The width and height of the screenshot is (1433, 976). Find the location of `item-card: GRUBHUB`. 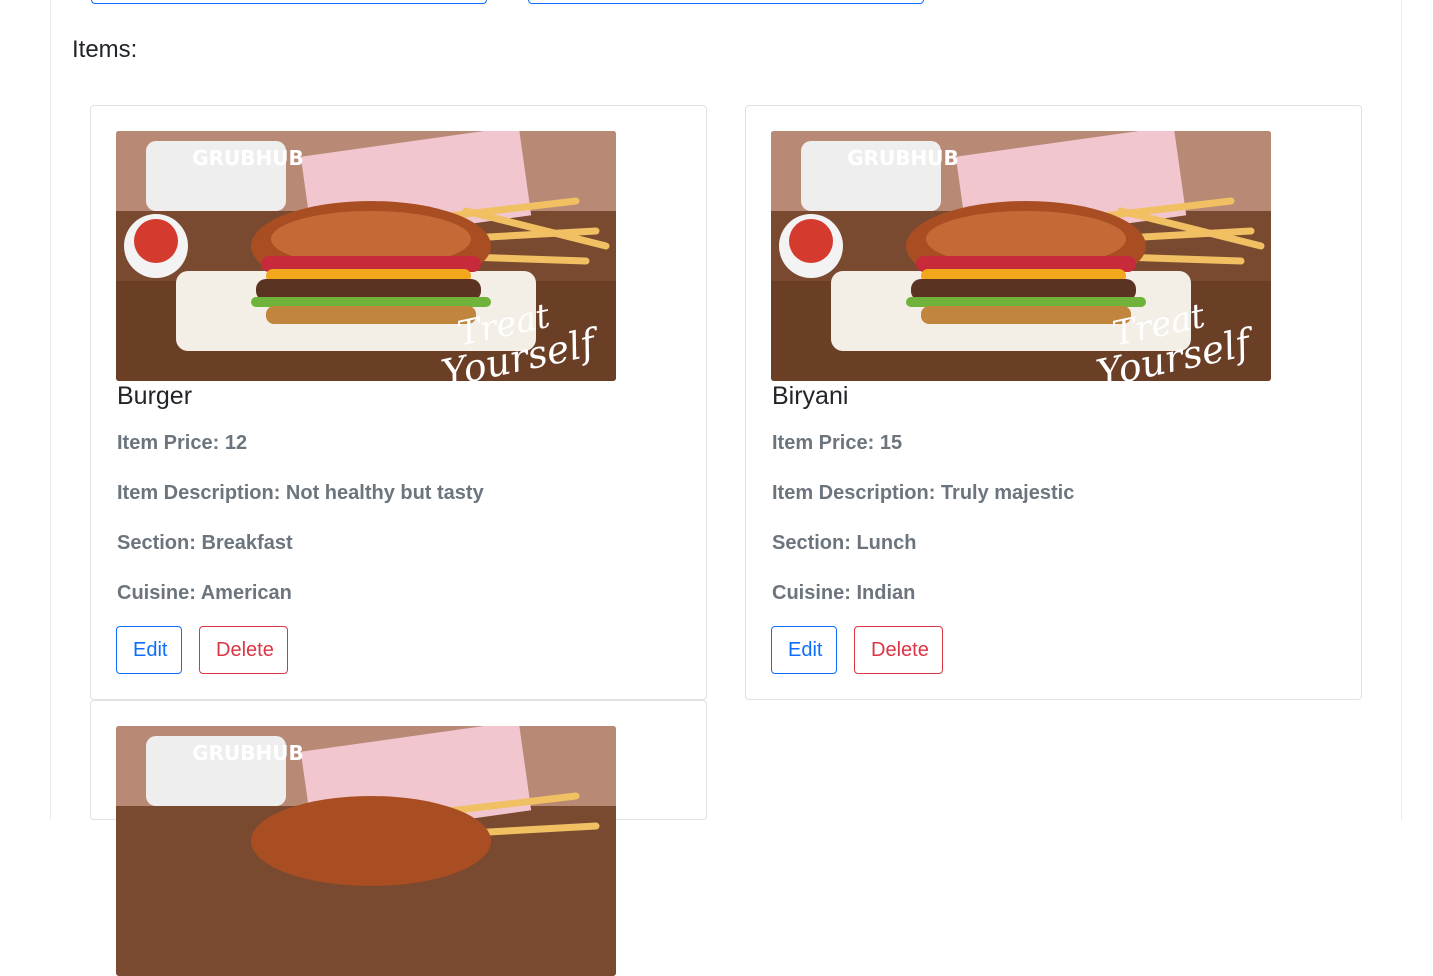

item-card: GRUBHUB is located at coordinates (398, 838).